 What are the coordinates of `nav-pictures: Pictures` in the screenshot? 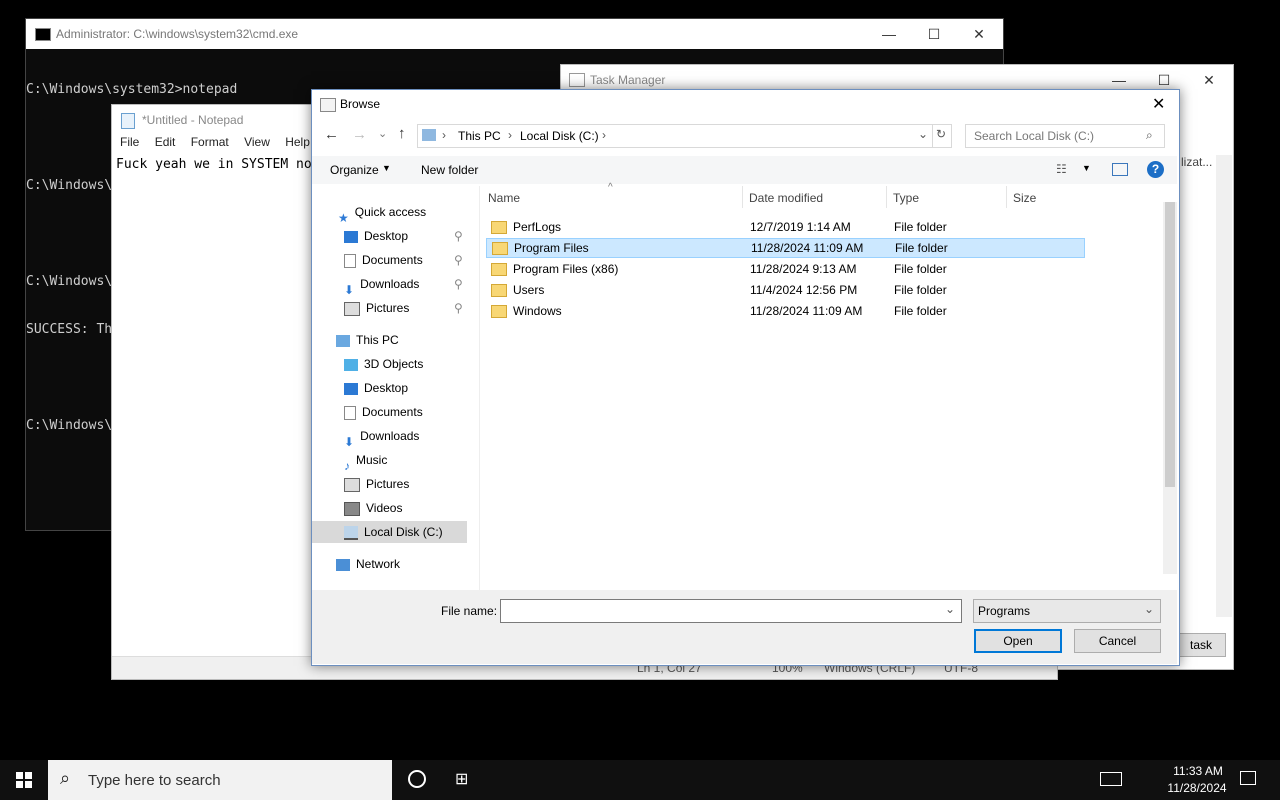 It's located at (376, 308).